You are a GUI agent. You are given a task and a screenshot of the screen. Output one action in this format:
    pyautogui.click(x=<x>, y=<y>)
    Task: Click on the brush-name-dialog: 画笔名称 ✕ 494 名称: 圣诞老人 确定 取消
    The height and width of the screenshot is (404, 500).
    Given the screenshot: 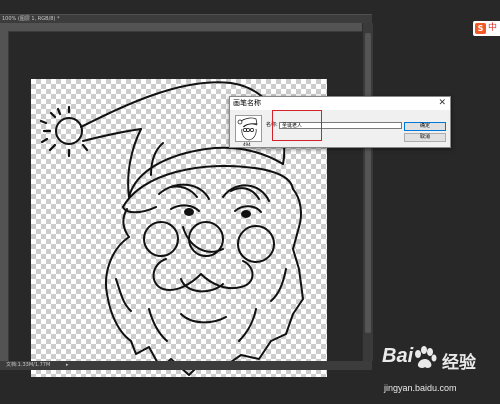 What is the action you would take?
    pyautogui.click(x=340, y=122)
    